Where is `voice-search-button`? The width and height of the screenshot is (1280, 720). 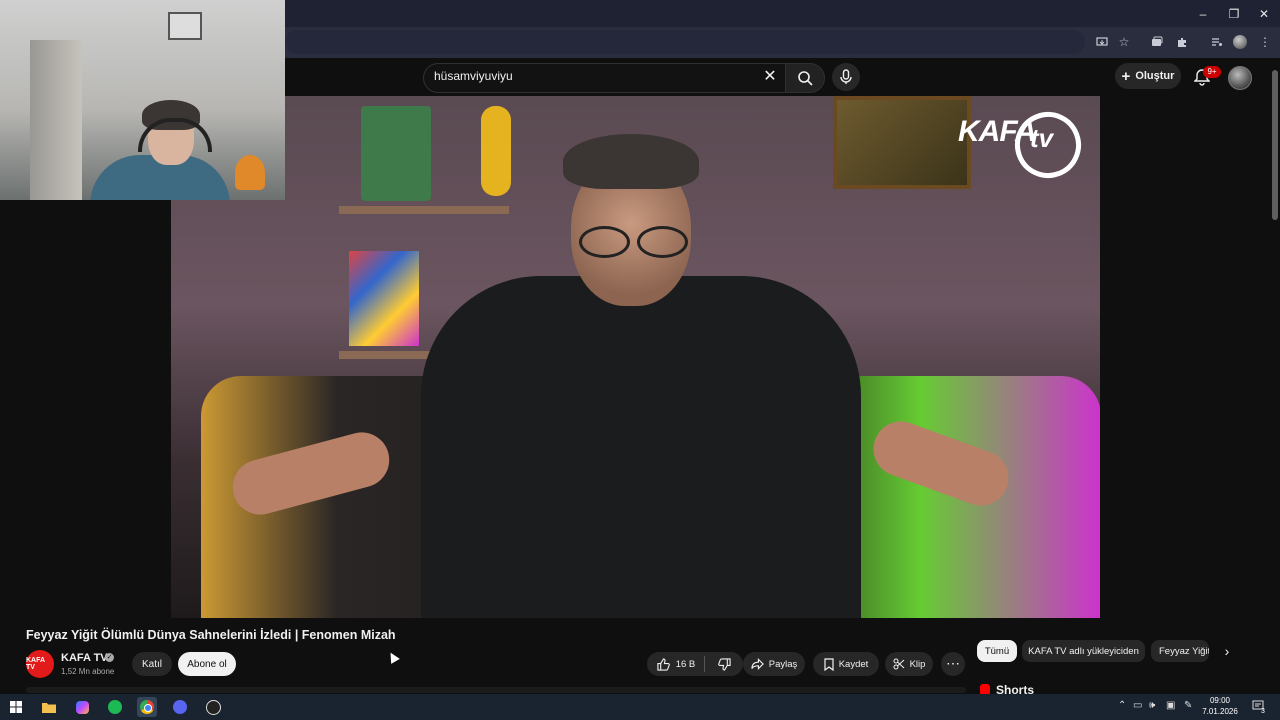 voice-search-button is located at coordinates (846, 77).